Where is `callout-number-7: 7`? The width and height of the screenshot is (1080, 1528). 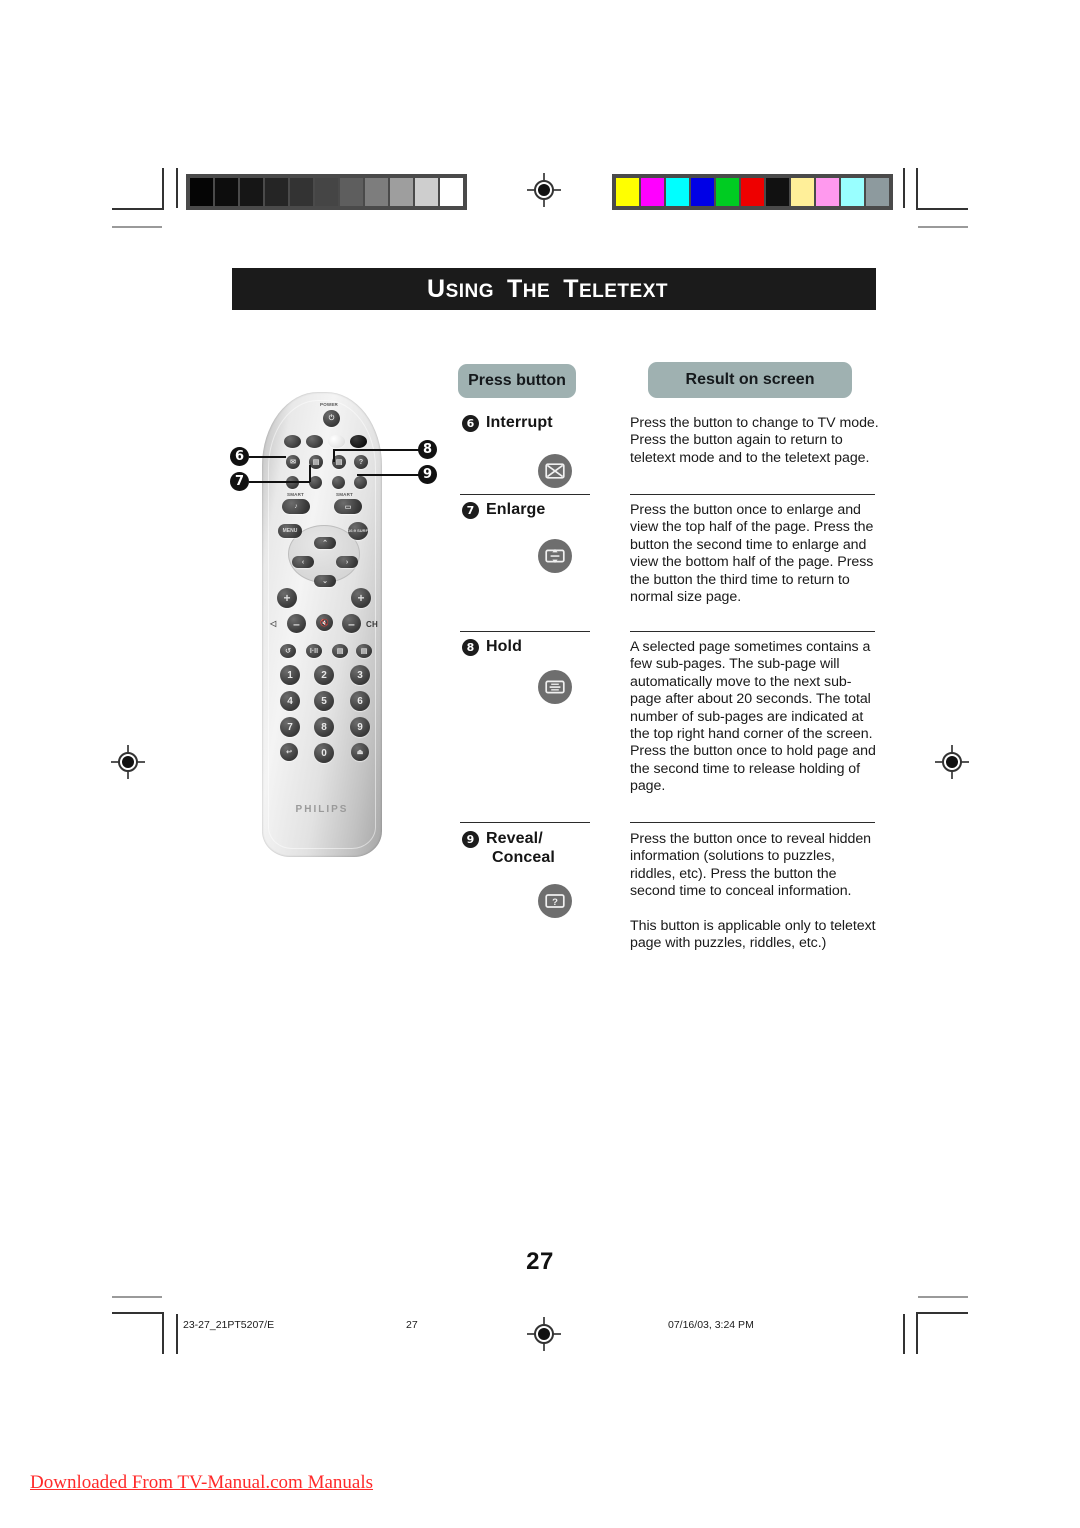 callout-number-7: 7 is located at coordinates (239, 481).